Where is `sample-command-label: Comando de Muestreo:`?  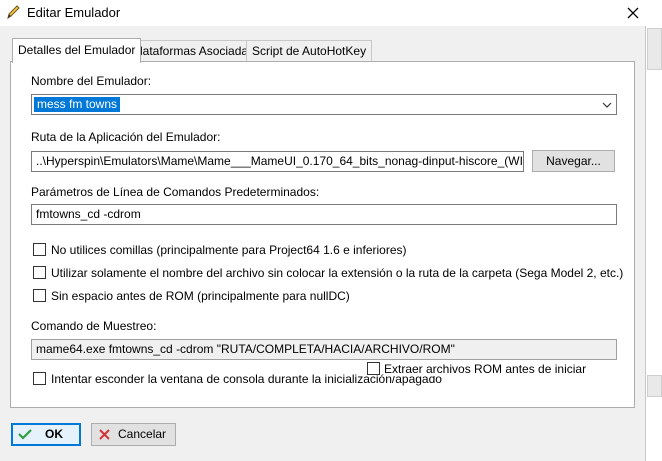
sample-command-label: Comando de Muestreo: is located at coordinates (94, 326).